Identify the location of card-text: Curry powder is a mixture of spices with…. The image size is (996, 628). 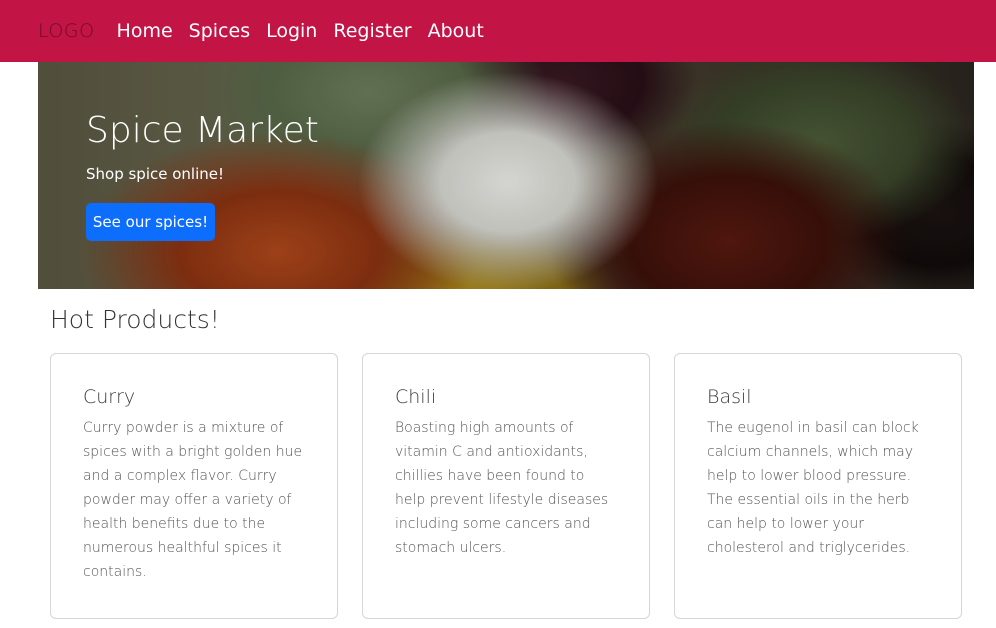
(193, 500).